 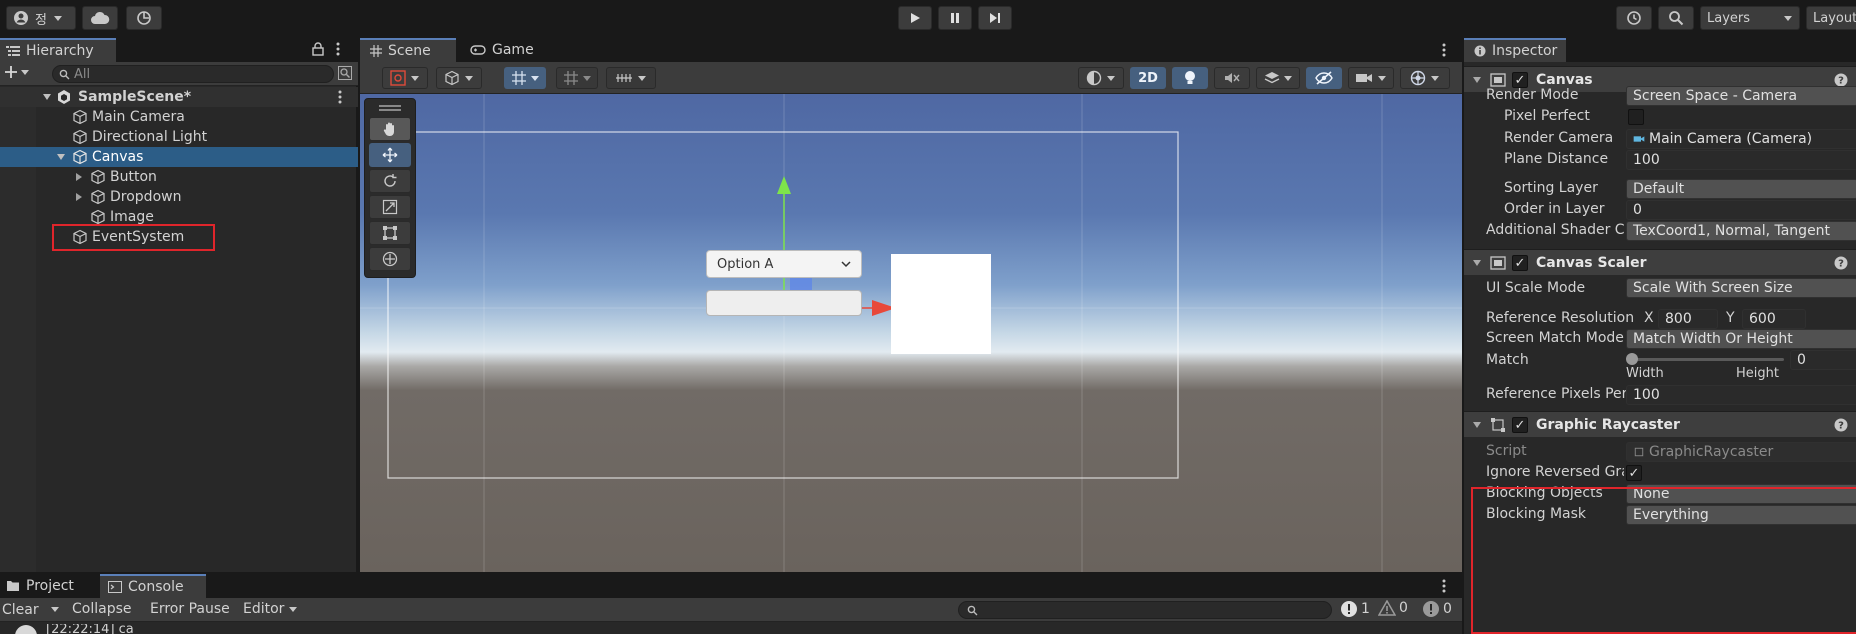 I want to click on console-log-entry: [22:22:14] ca, so click(x=74, y=629).